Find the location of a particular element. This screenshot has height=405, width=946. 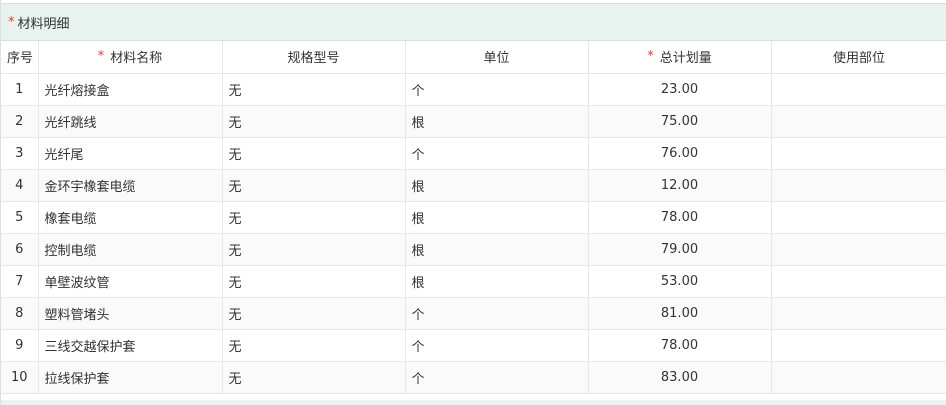

table-row: 8 塑料管堵头 无 个 81.00 is located at coordinates (473, 313).